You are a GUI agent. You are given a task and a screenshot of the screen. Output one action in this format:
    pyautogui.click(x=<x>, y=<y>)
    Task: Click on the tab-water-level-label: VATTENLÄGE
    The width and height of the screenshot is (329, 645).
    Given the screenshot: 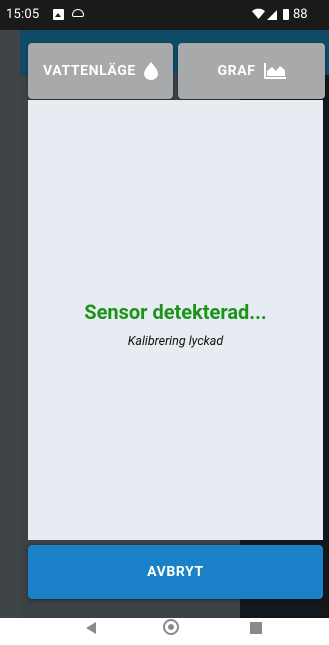 What is the action you would take?
    pyautogui.click(x=89, y=71)
    